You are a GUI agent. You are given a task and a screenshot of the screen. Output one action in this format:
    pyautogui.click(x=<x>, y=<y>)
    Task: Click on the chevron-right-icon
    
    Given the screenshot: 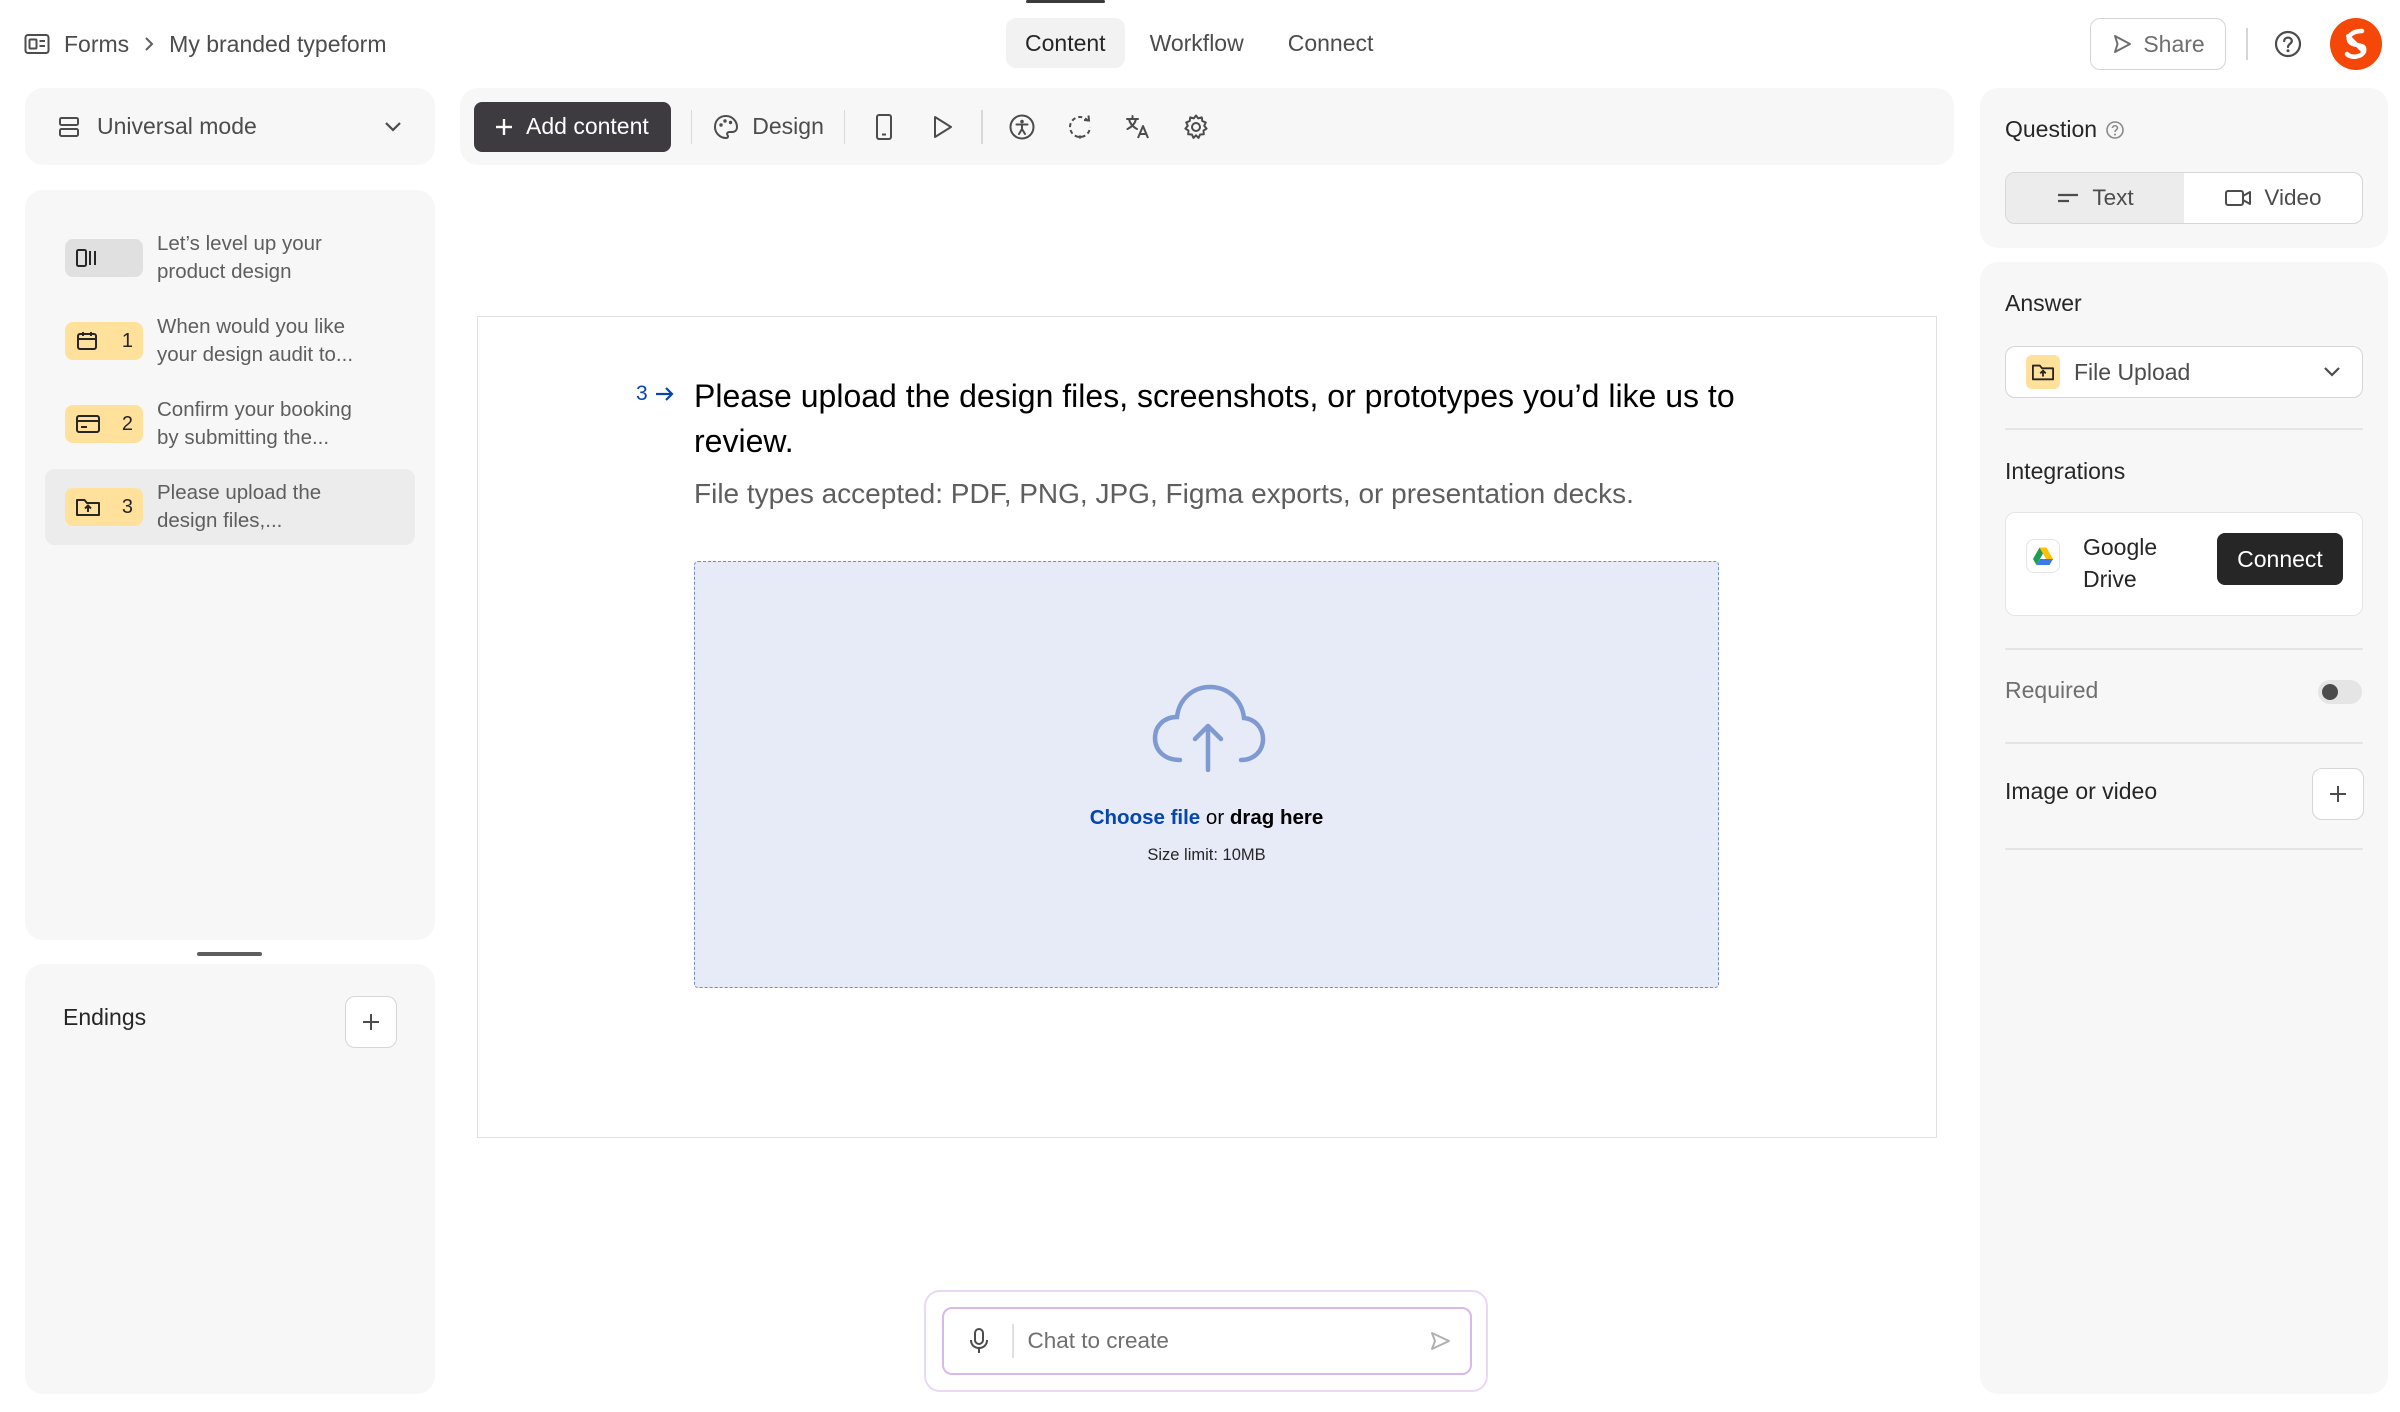 What is the action you would take?
    pyautogui.click(x=149, y=44)
    